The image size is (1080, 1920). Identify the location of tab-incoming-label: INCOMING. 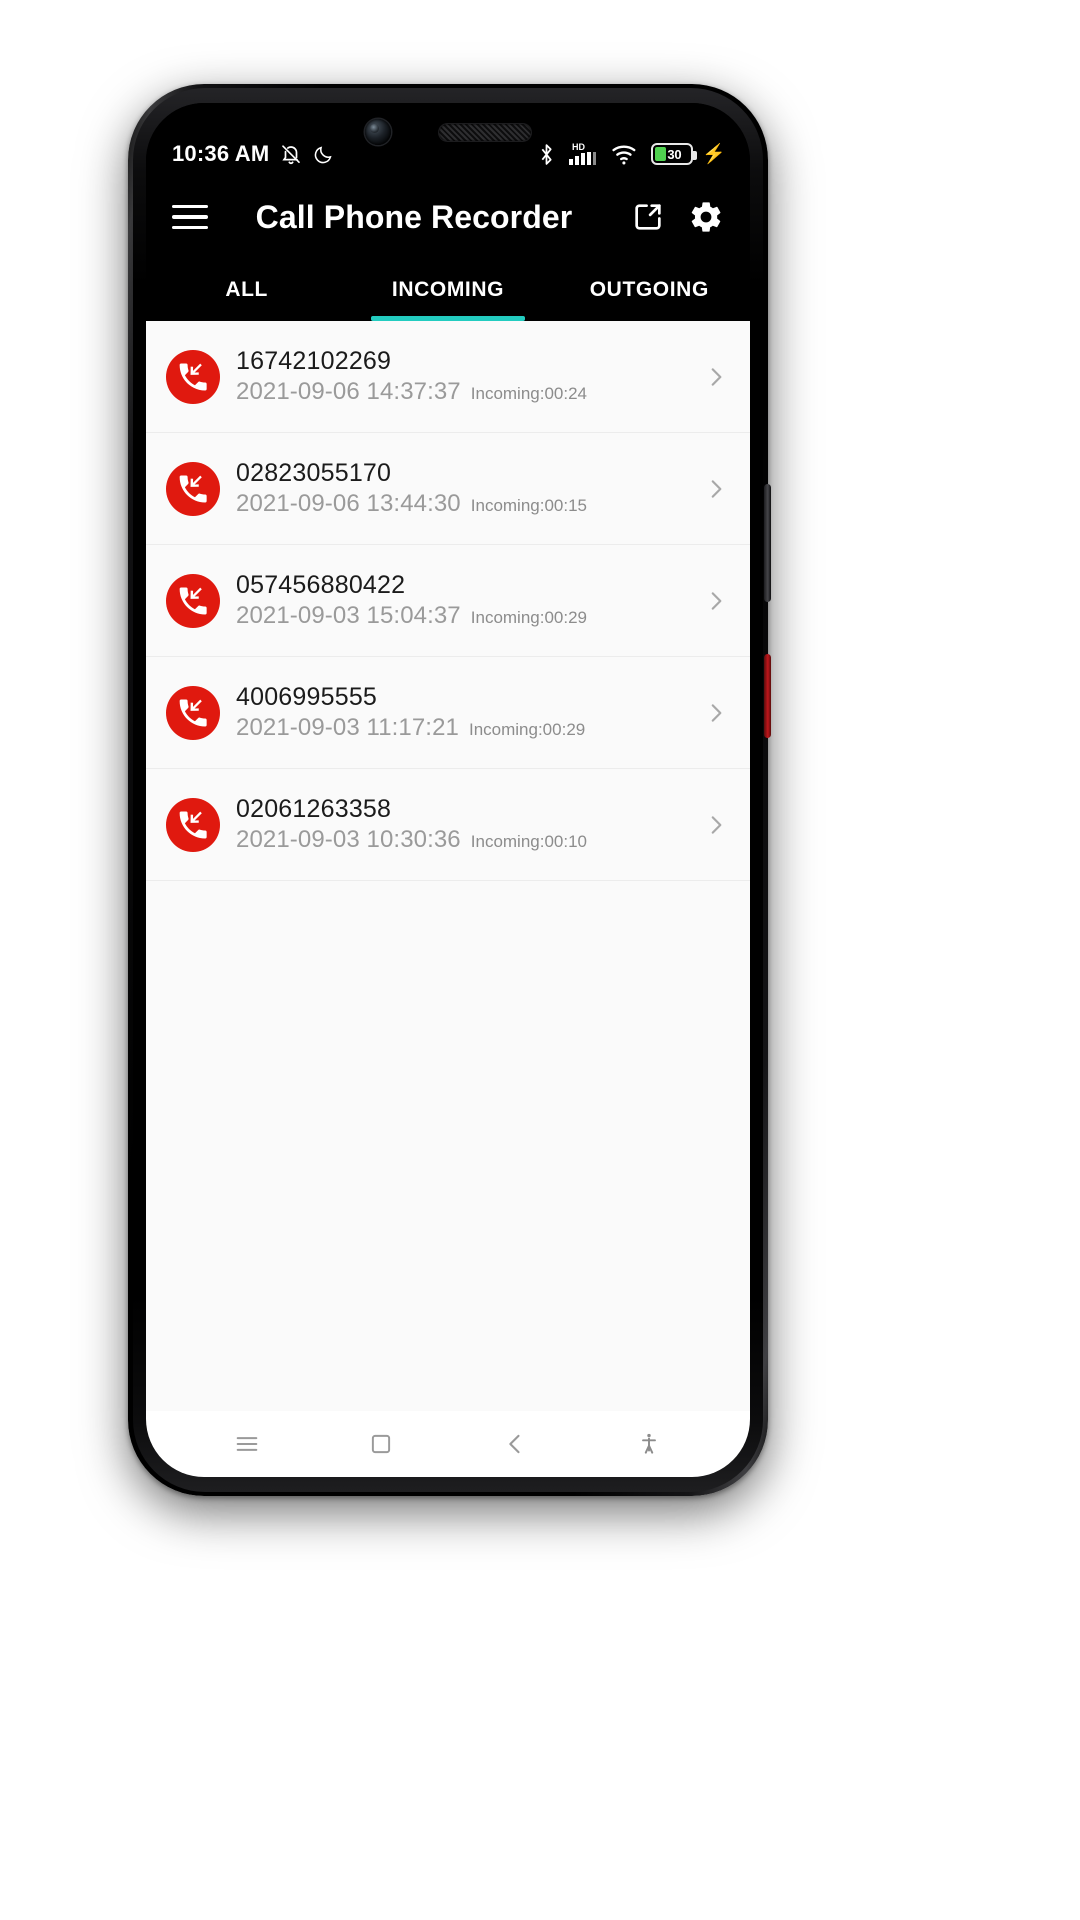
(448, 289).